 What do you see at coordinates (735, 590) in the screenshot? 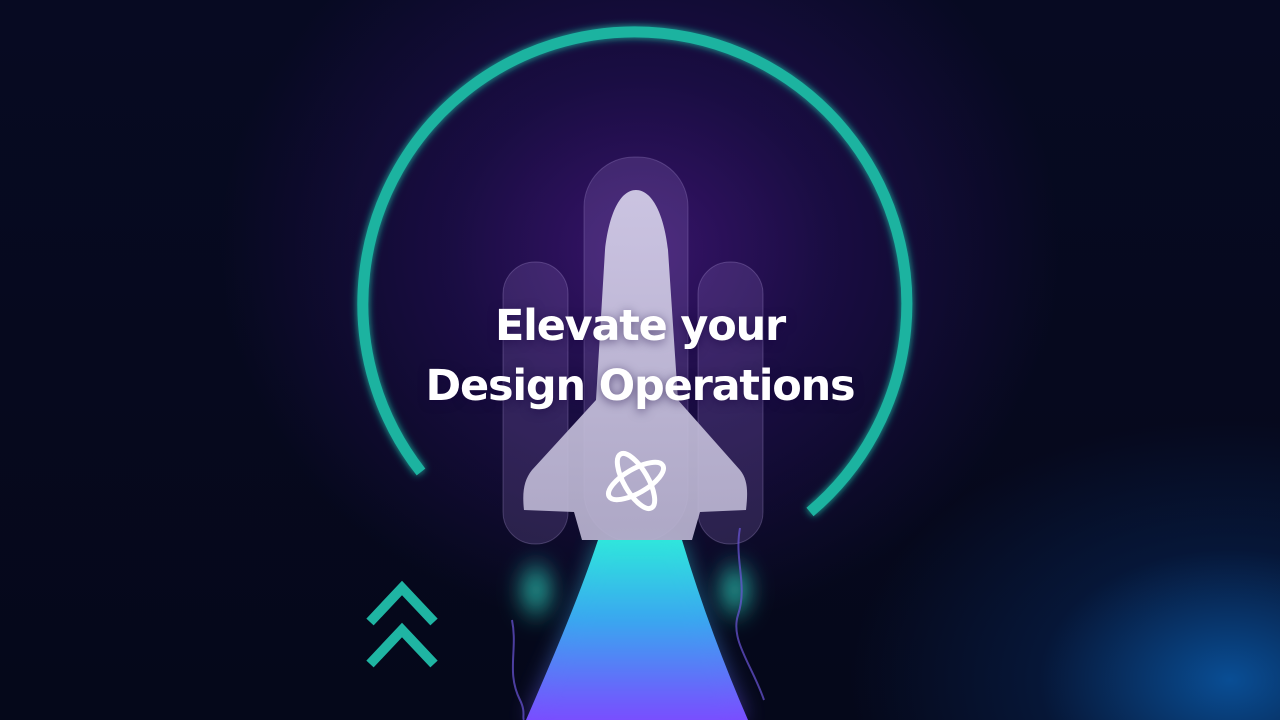
I see `right-jet-glow` at bounding box center [735, 590].